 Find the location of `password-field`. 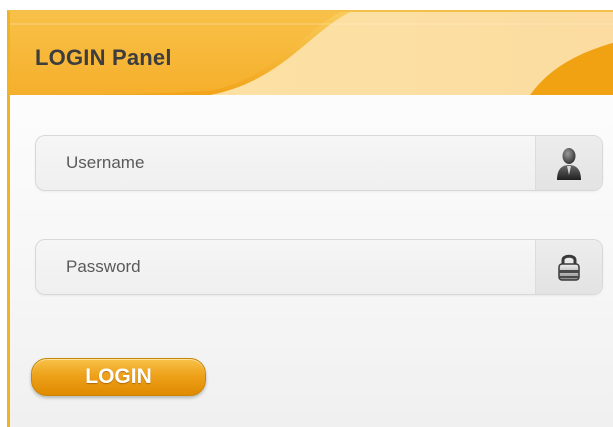

password-field is located at coordinates (319, 267).